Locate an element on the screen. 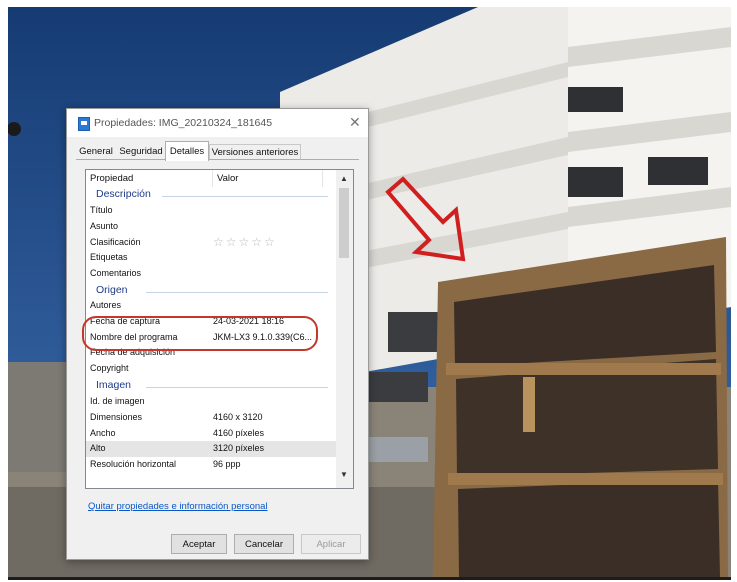 This screenshot has height=582, width=737. column-header-property: Propiedad is located at coordinates (149, 178).